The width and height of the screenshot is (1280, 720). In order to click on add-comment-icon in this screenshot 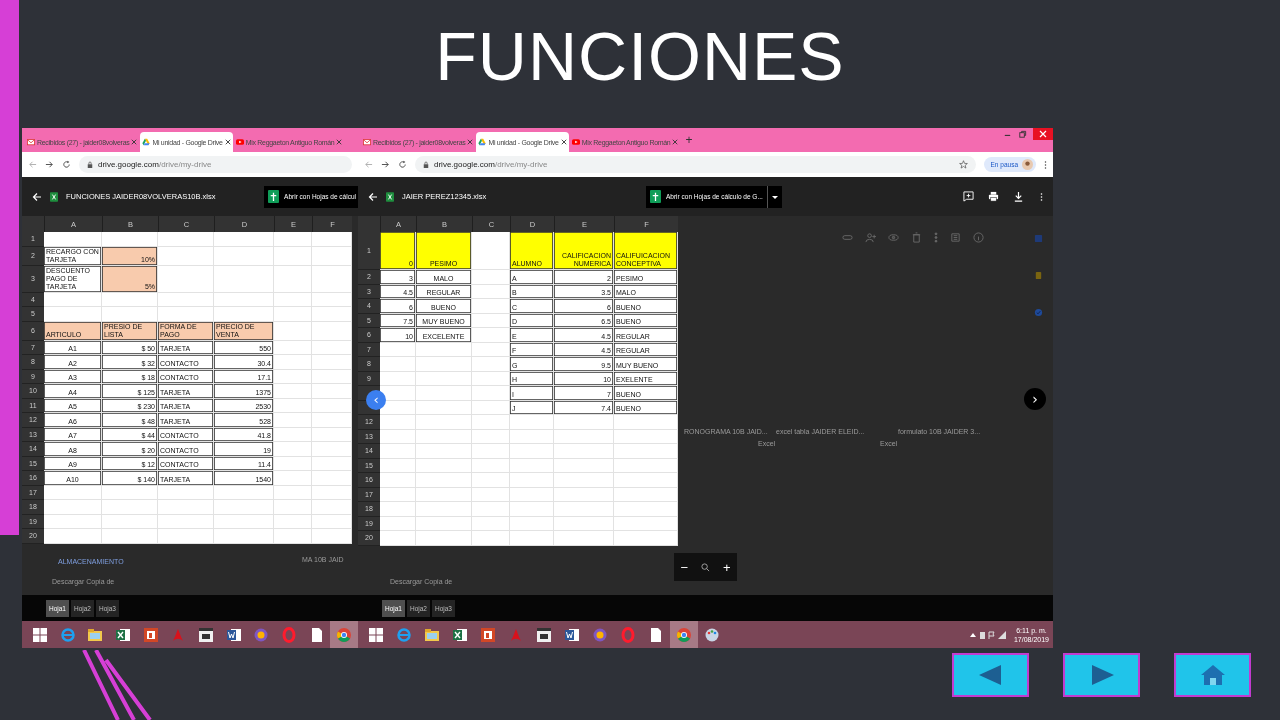, I will do `click(968, 196)`.